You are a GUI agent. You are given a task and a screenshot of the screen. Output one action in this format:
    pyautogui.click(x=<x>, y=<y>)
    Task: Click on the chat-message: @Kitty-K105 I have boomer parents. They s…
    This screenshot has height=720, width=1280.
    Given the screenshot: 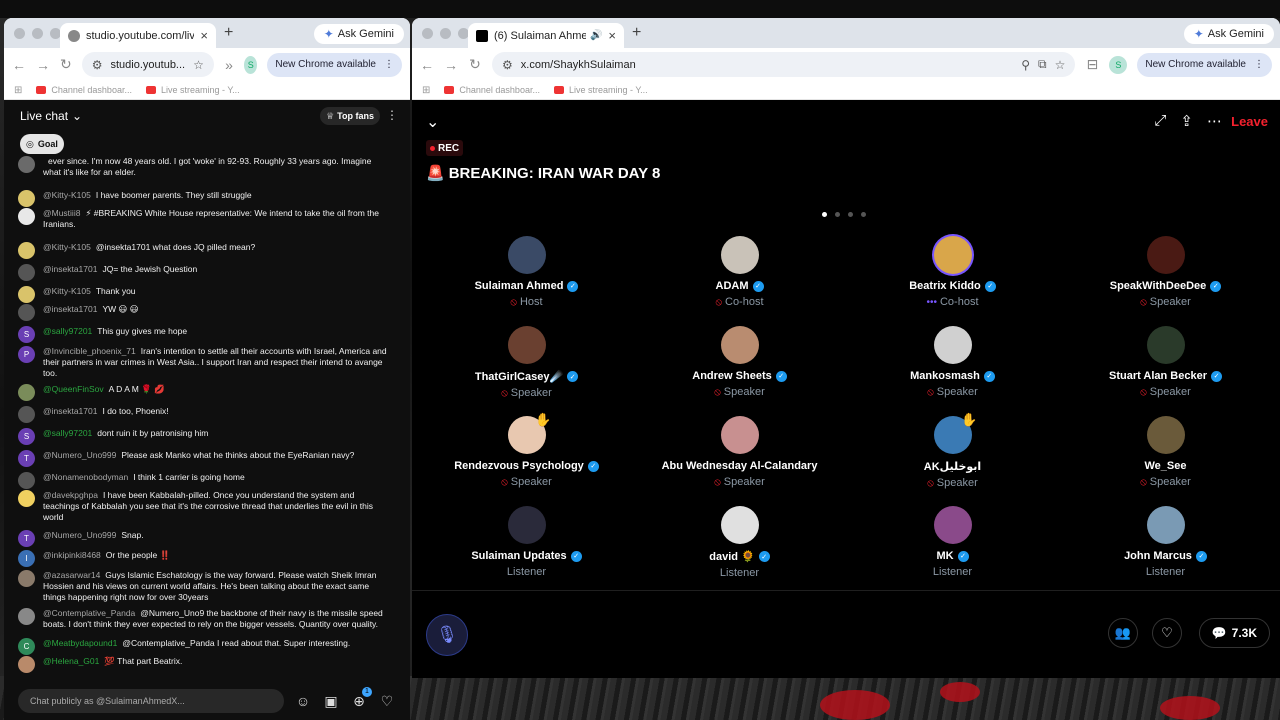 What is the action you would take?
    pyautogui.click(x=204, y=198)
    